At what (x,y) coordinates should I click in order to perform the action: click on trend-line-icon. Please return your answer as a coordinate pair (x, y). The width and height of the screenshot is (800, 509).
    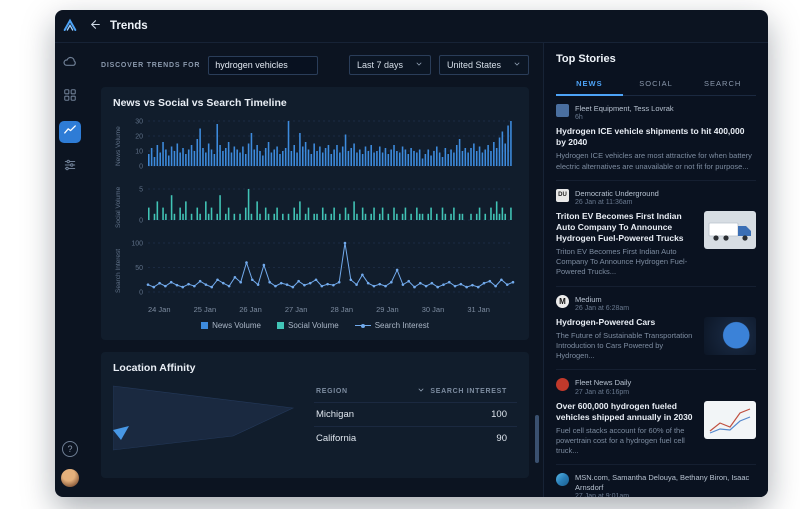
    Looking at the image, I should click on (70, 132).